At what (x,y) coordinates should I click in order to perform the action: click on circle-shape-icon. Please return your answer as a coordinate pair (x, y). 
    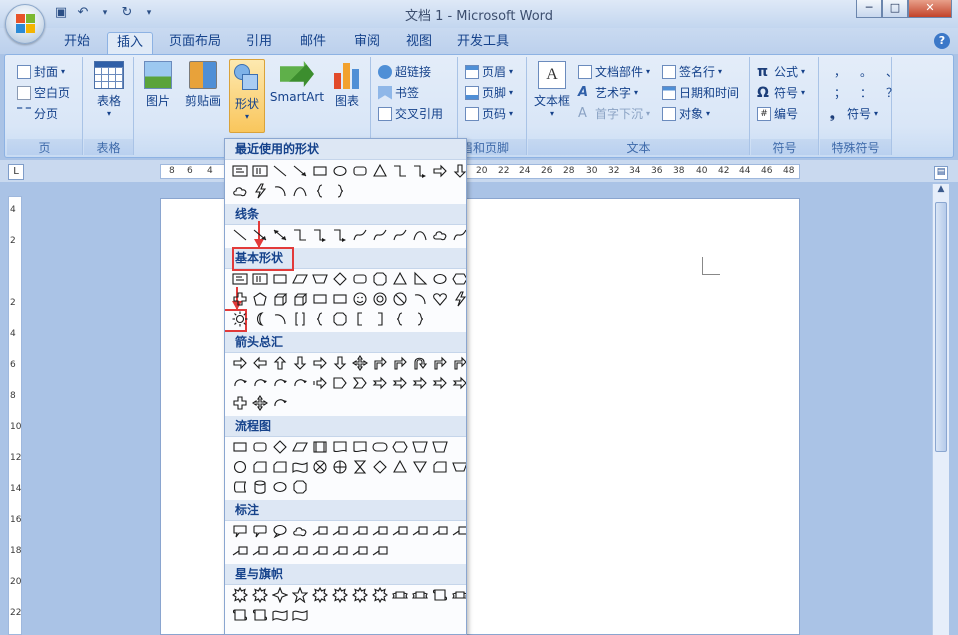
    Looking at the image, I should click on (240, 467).